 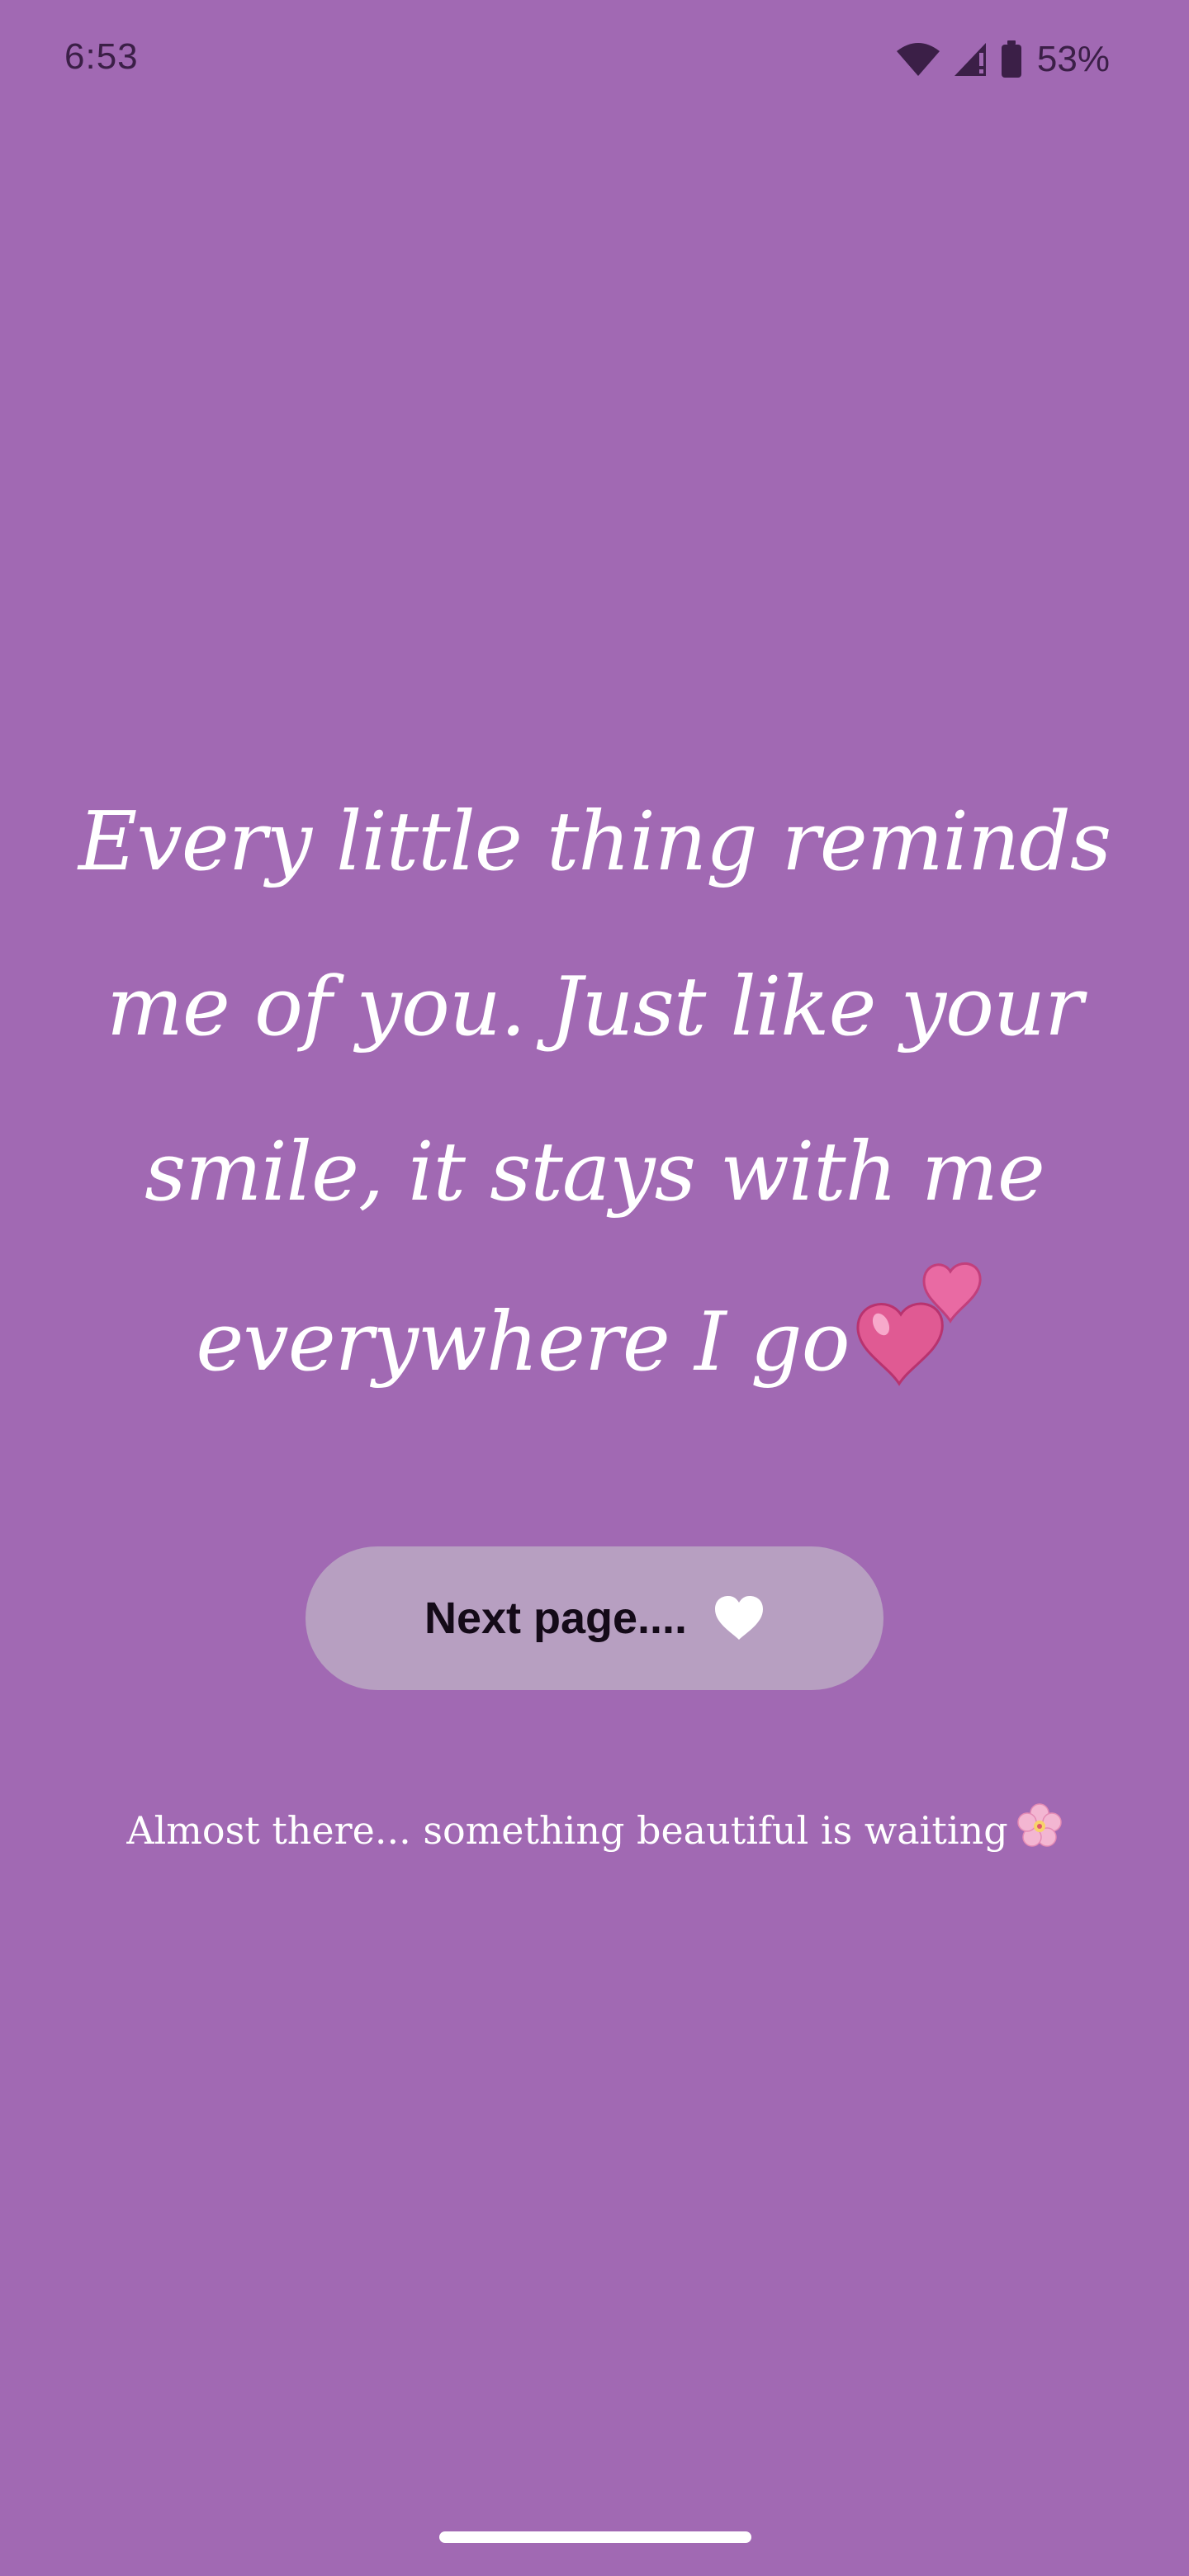 I want to click on home-indicator, so click(x=595, y=2537).